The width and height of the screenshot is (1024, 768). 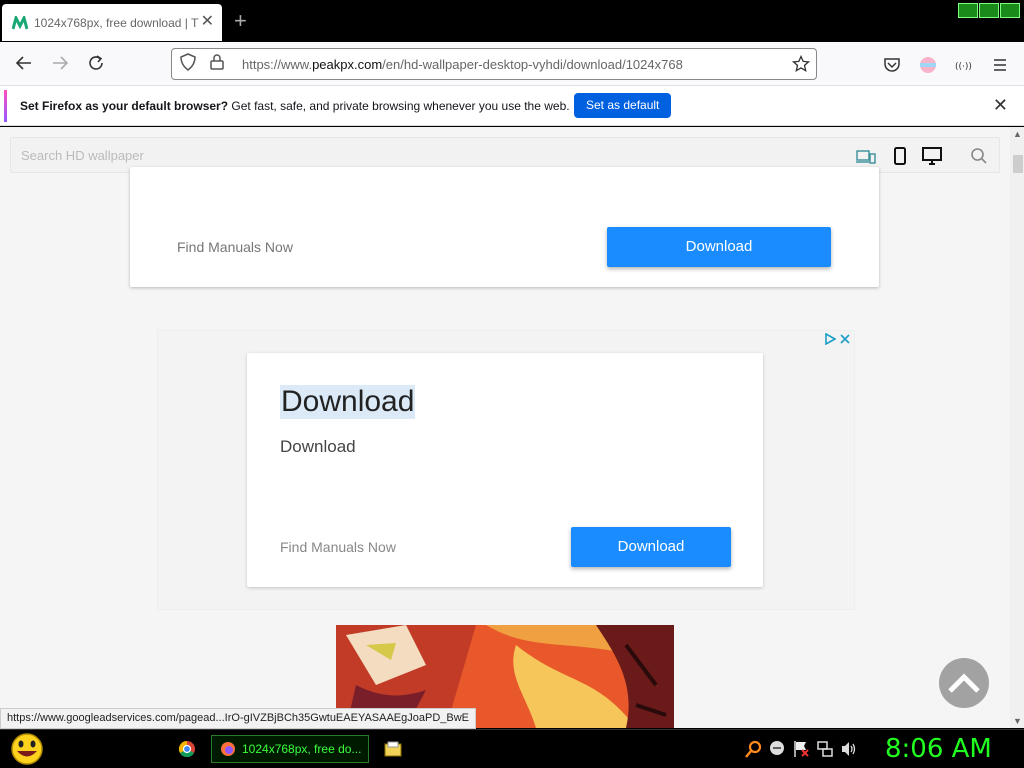 What do you see at coordinates (82, 155) in the screenshot?
I see `search-input: Search HD wallpaper` at bounding box center [82, 155].